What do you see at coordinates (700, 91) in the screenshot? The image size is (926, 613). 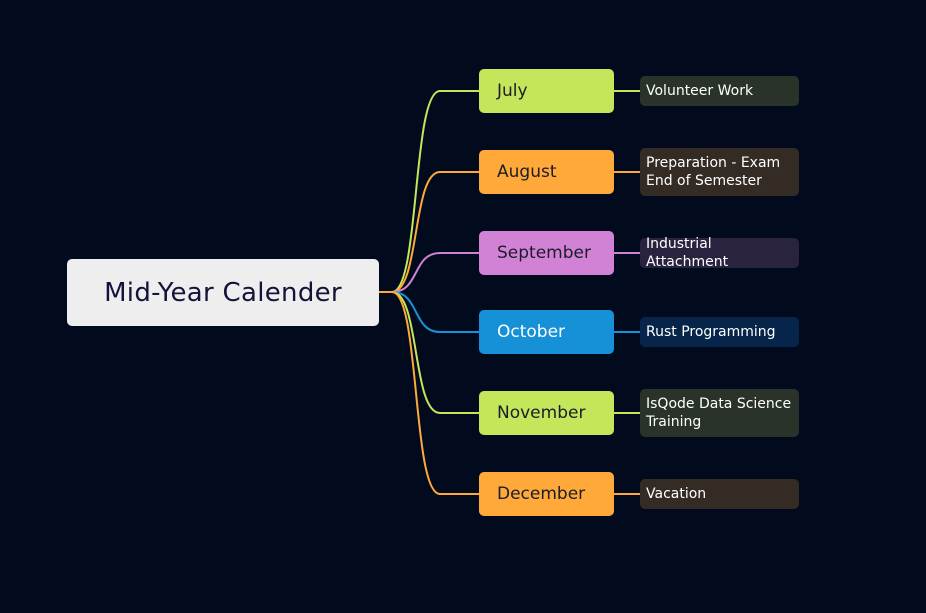 I see `note-label: Volunteer Work` at bounding box center [700, 91].